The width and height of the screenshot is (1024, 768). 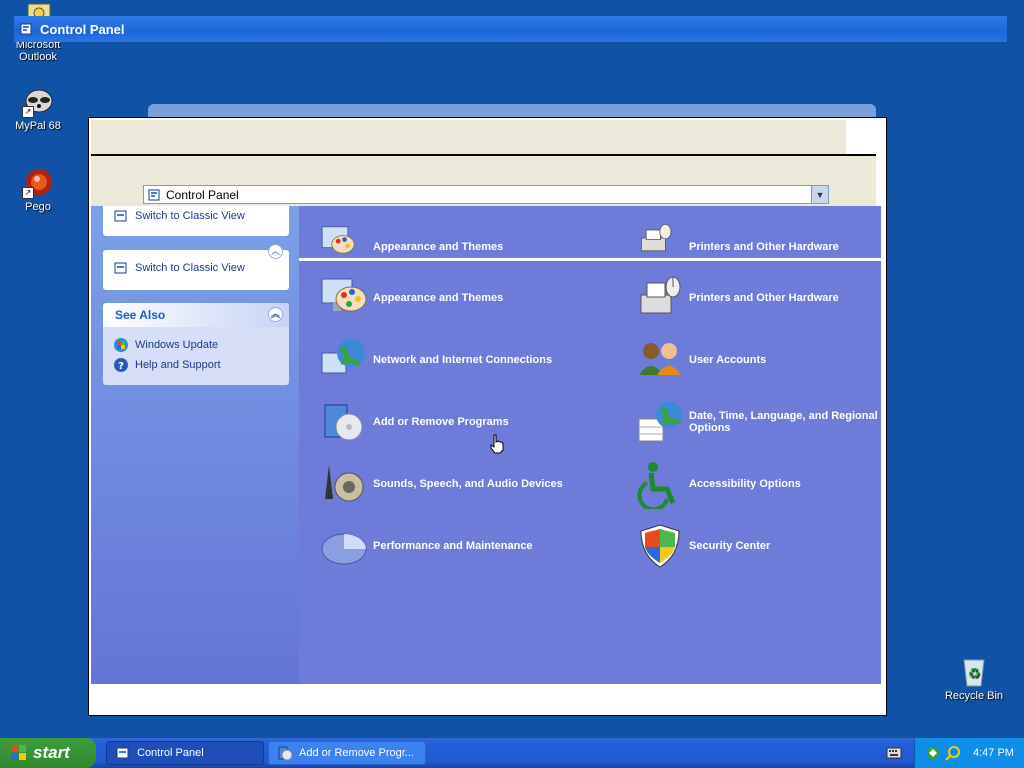 What do you see at coordinates (993, 753) in the screenshot?
I see `clock: 4:47 PM` at bounding box center [993, 753].